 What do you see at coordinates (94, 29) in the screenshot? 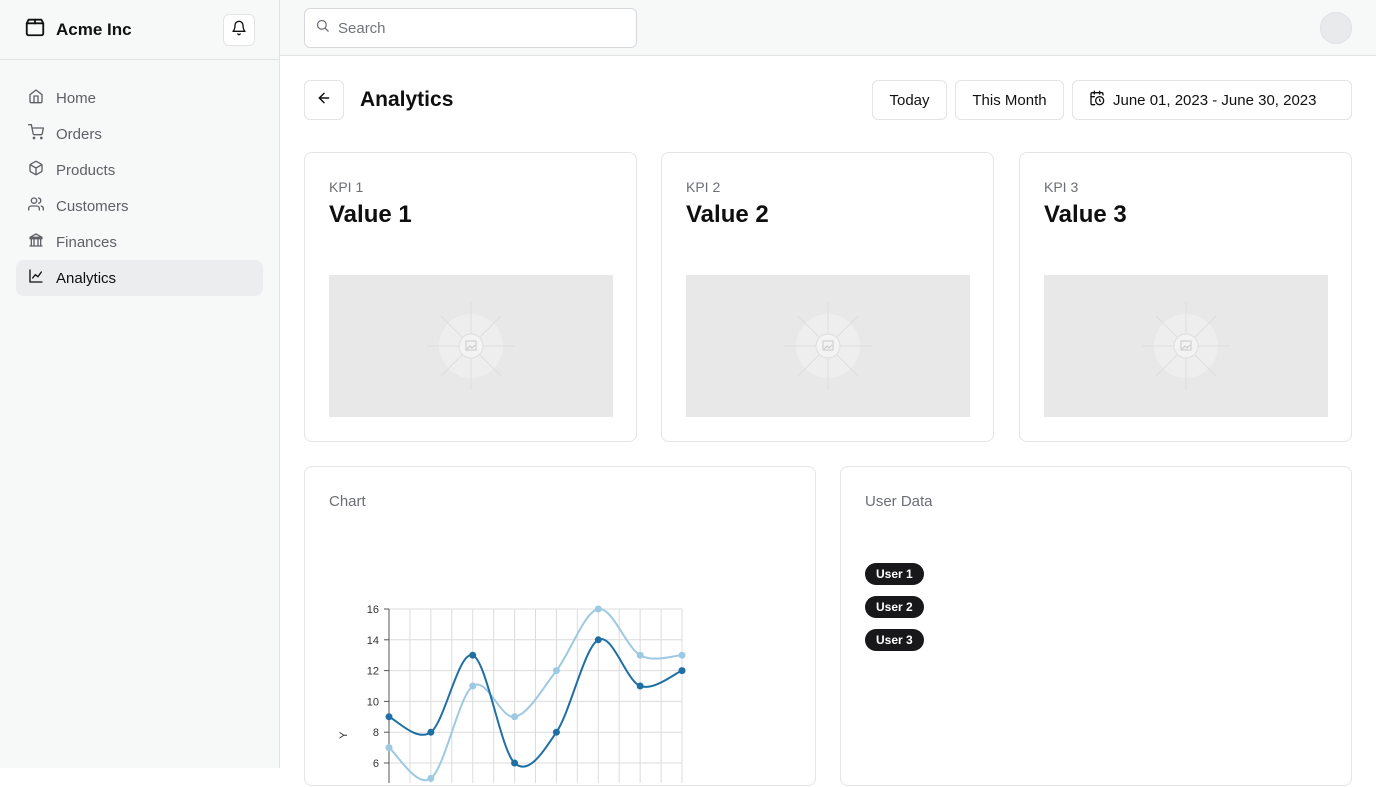
I see `brand-name: Acme Inc` at bounding box center [94, 29].